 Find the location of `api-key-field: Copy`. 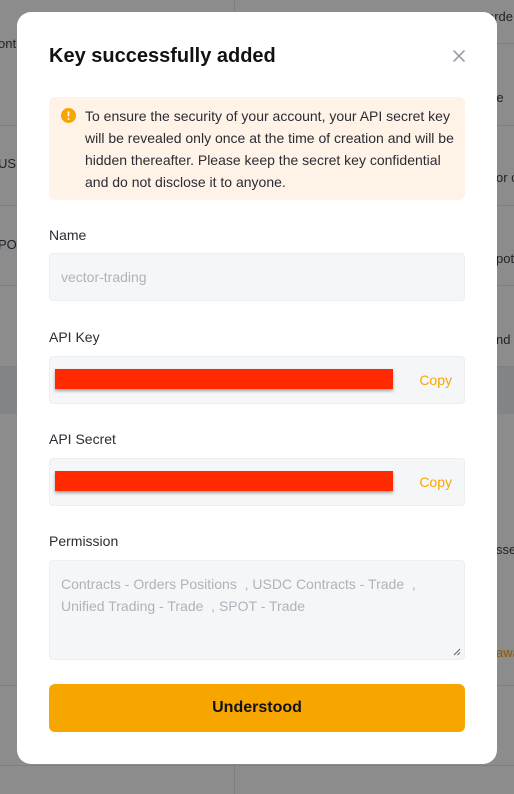

api-key-field: Copy is located at coordinates (257, 380).